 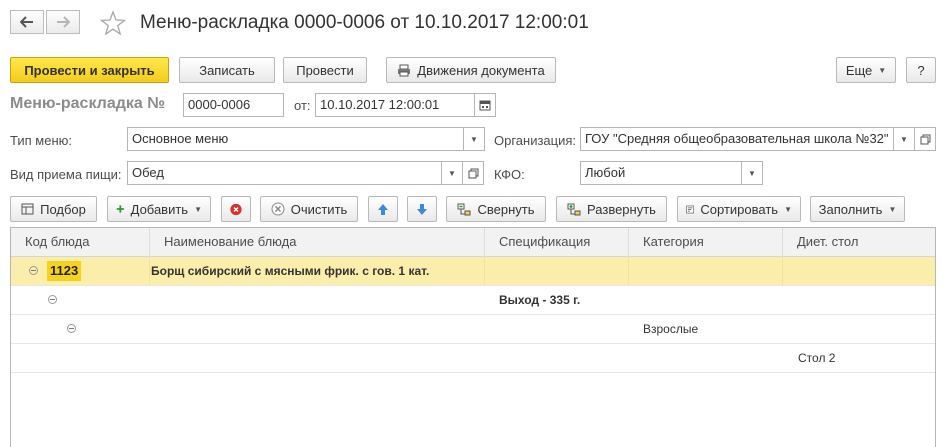 I want to click on category-cell: Взрослые, so click(x=671, y=329).